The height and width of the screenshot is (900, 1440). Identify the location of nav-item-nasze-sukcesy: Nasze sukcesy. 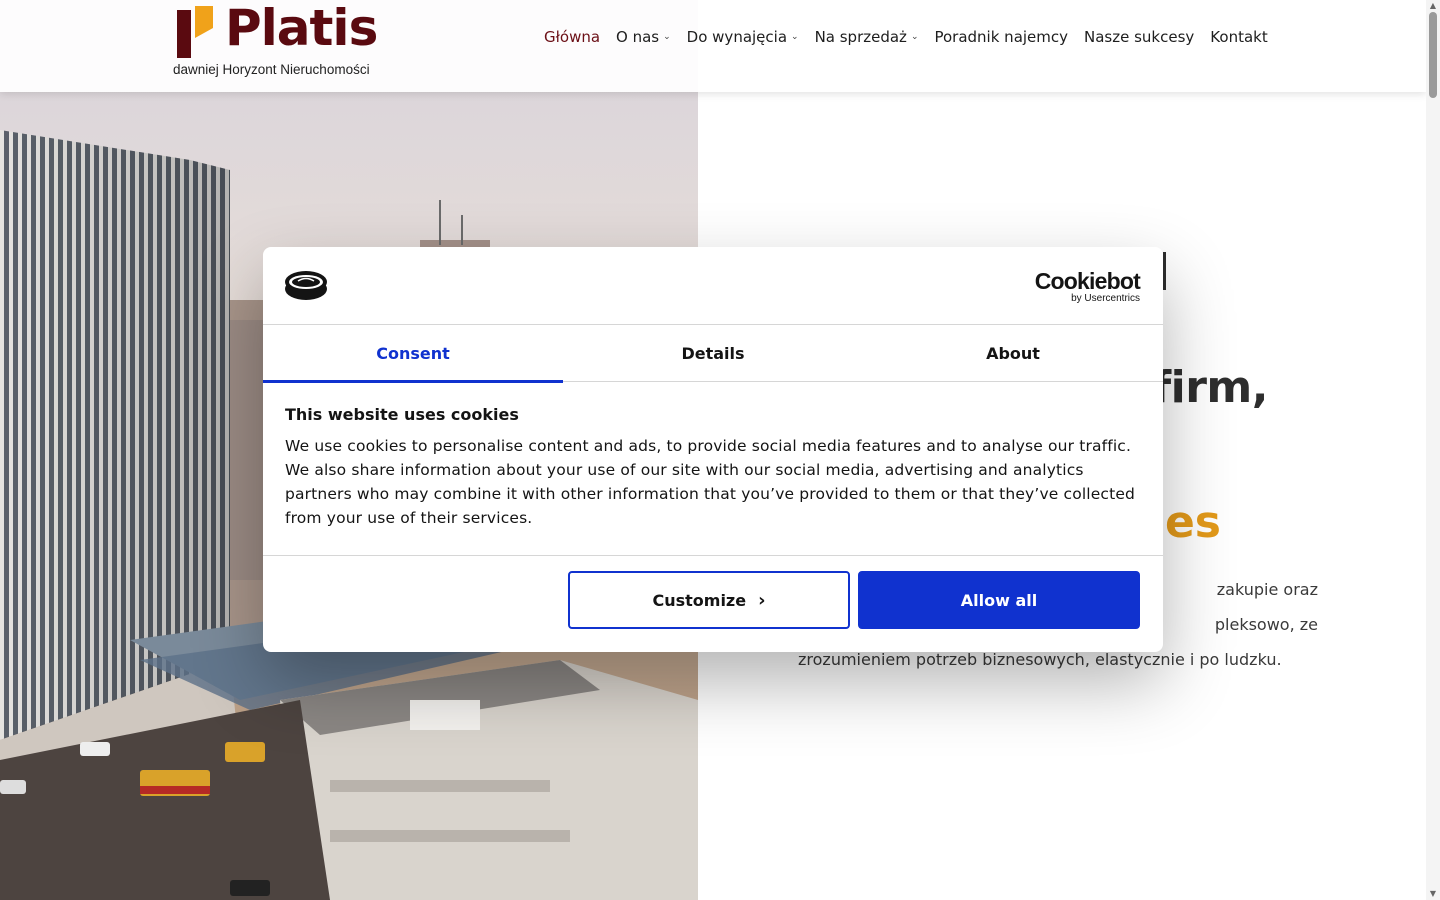
(1139, 37).